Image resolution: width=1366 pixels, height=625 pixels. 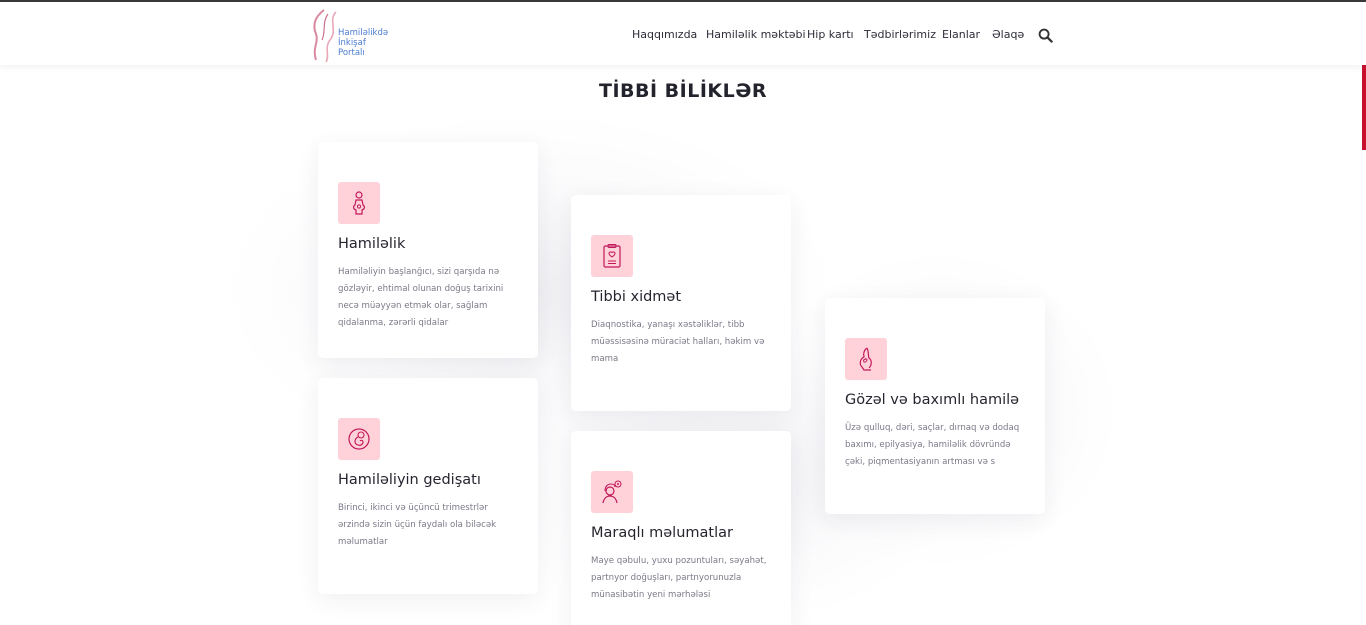 What do you see at coordinates (1008, 34) in the screenshot?
I see `nav-contact: Əlaqə` at bounding box center [1008, 34].